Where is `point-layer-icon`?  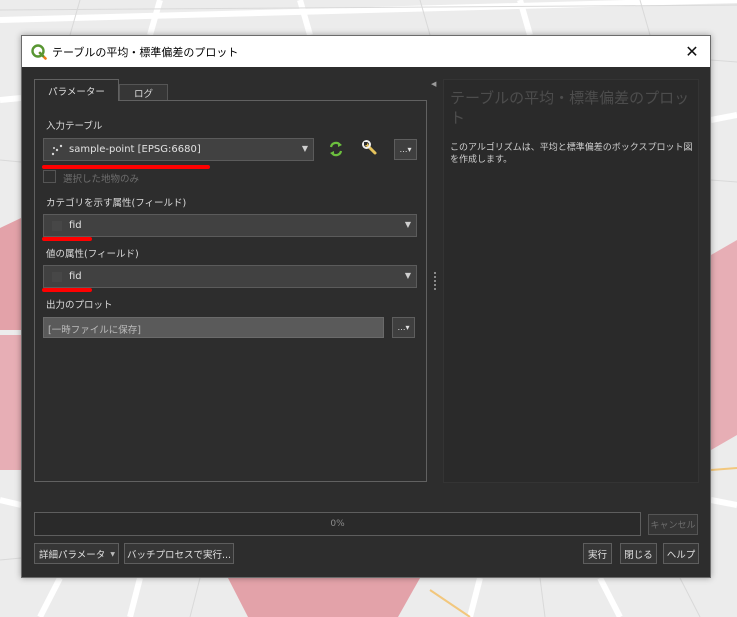
point-layer-icon is located at coordinates (57, 150).